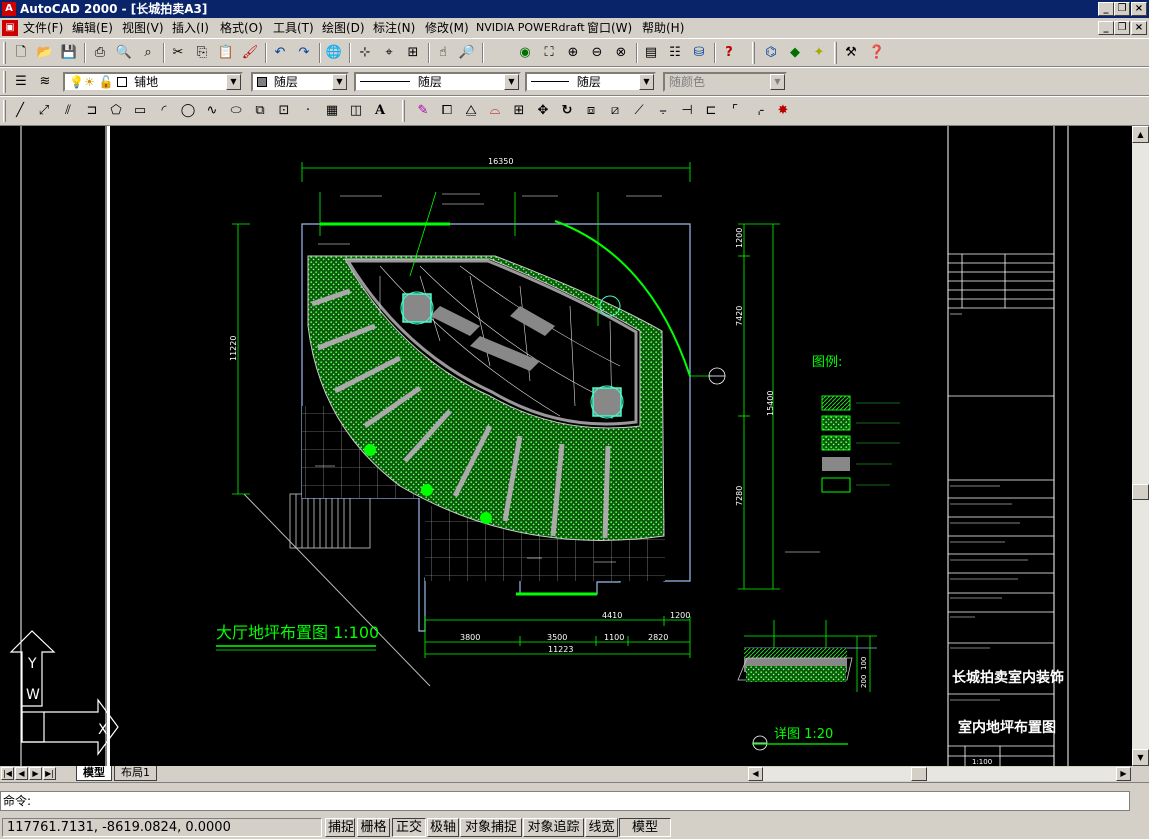  What do you see at coordinates (711, 111) in the screenshot?
I see `break-icon: ⊏` at bounding box center [711, 111].